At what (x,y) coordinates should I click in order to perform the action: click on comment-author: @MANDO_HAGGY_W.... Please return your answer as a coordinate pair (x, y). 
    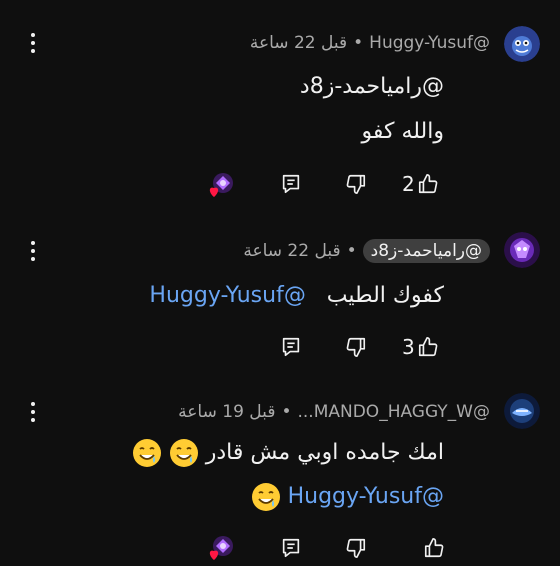
    Looking at the image, I should click on (393, 412).